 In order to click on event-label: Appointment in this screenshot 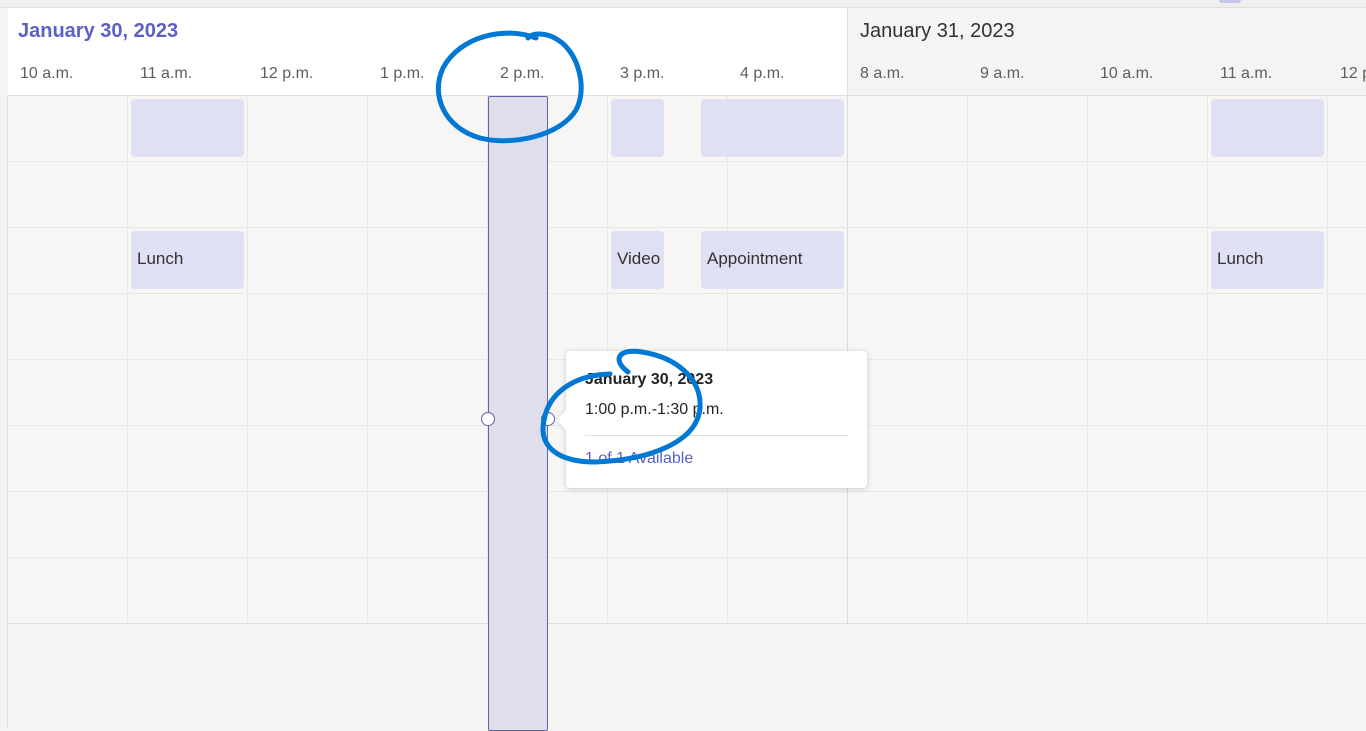, I will do `click(755, 258)`.